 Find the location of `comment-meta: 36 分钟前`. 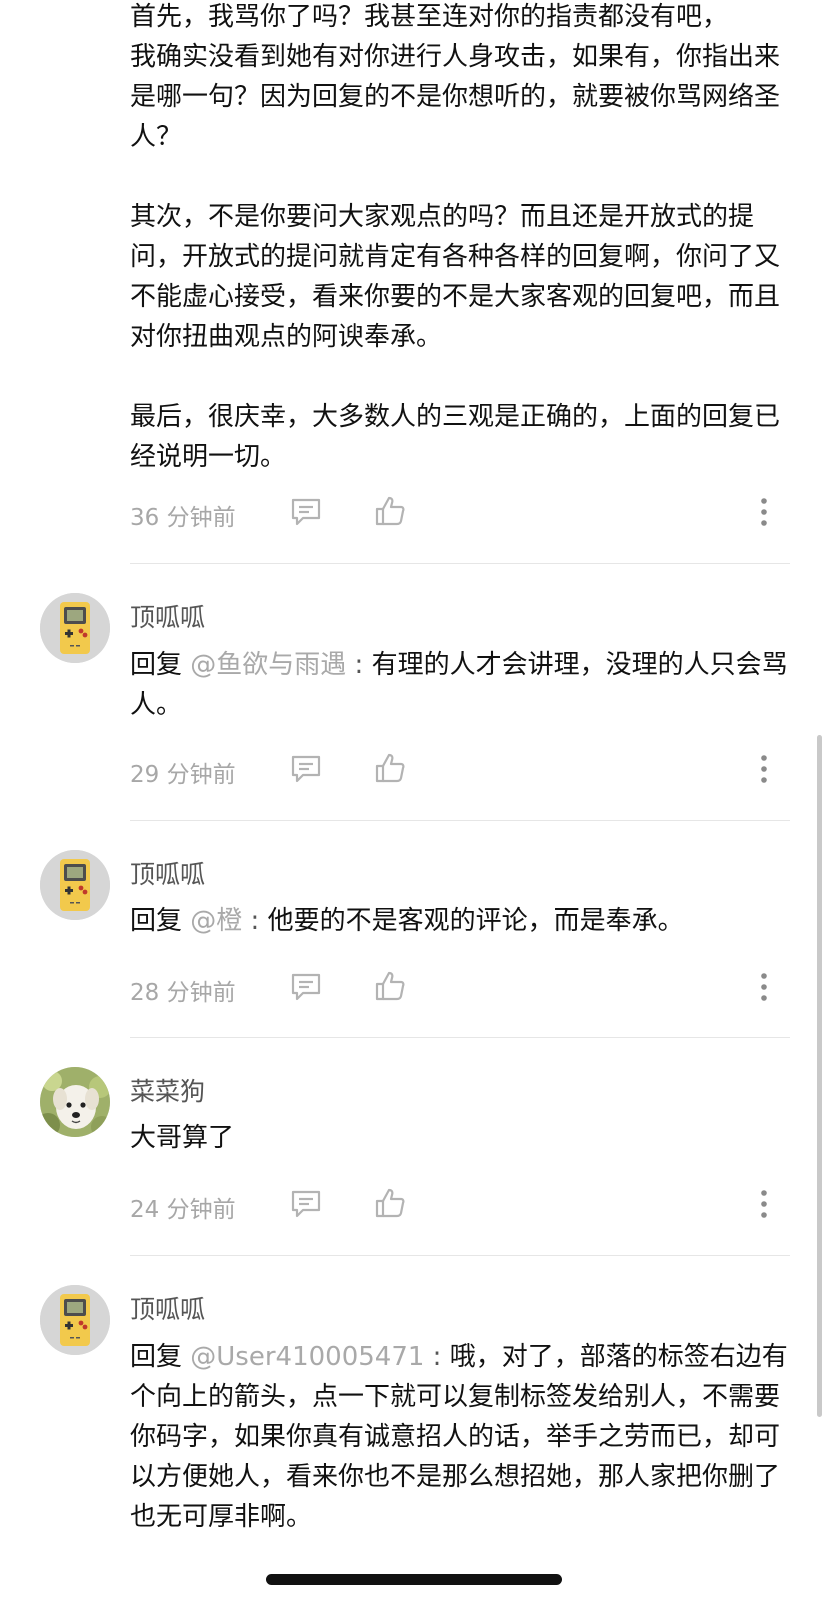

comment-meta: 36 分钟前 is located at coordinates (460, 512).